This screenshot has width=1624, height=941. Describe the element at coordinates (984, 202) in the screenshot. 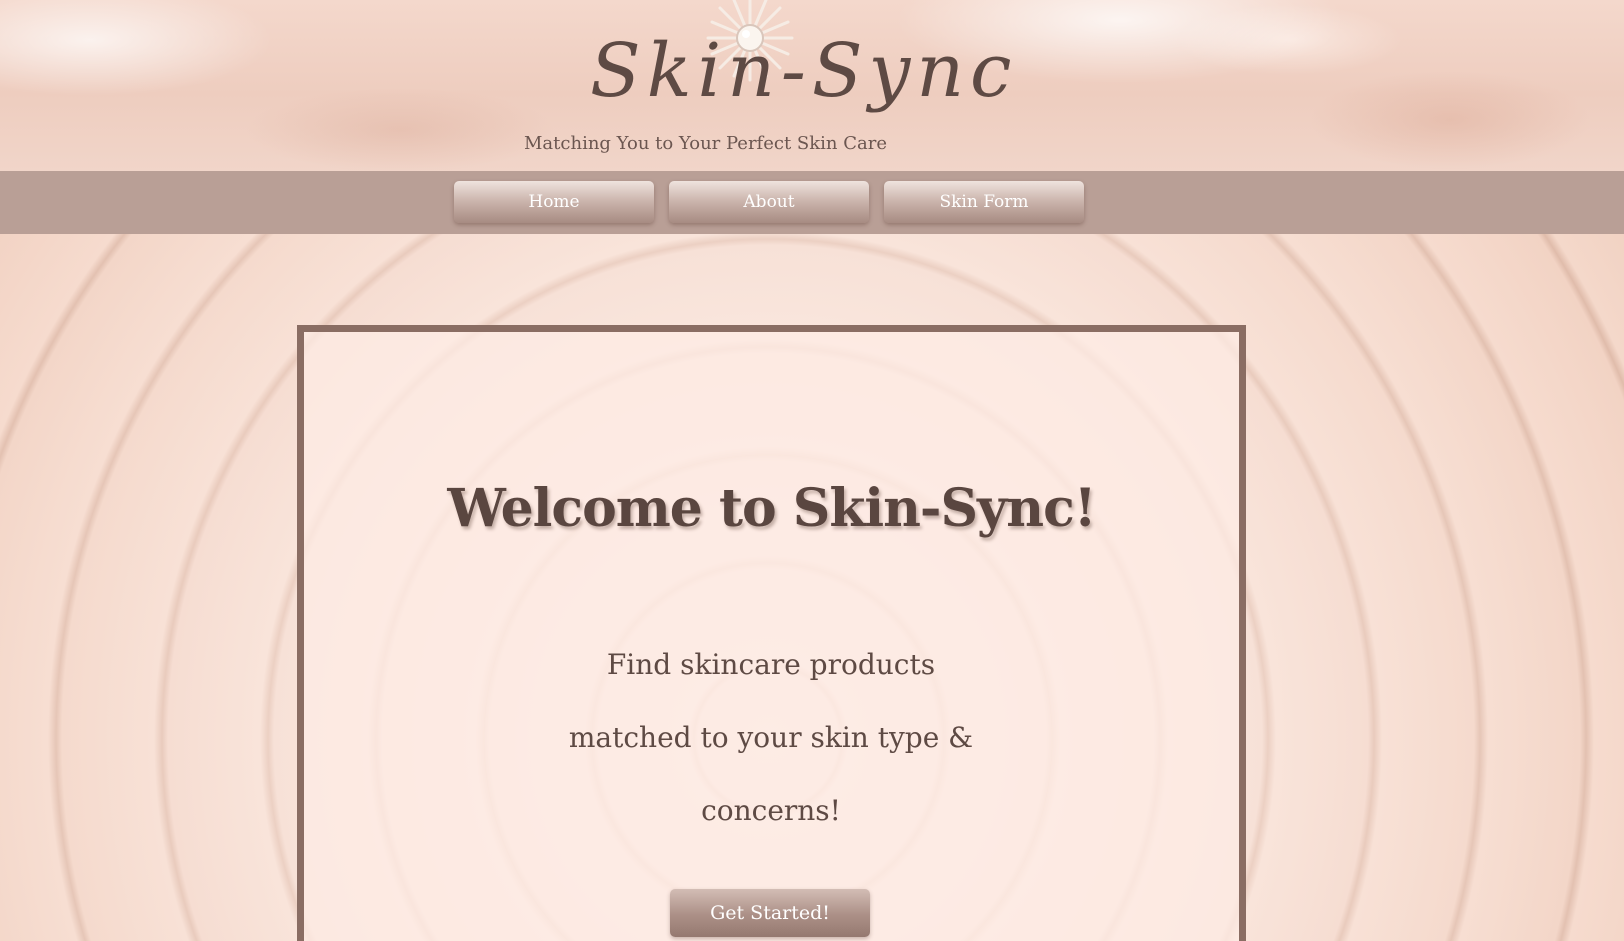

I see `nav-skin-form-button: Skin Form` at that location.